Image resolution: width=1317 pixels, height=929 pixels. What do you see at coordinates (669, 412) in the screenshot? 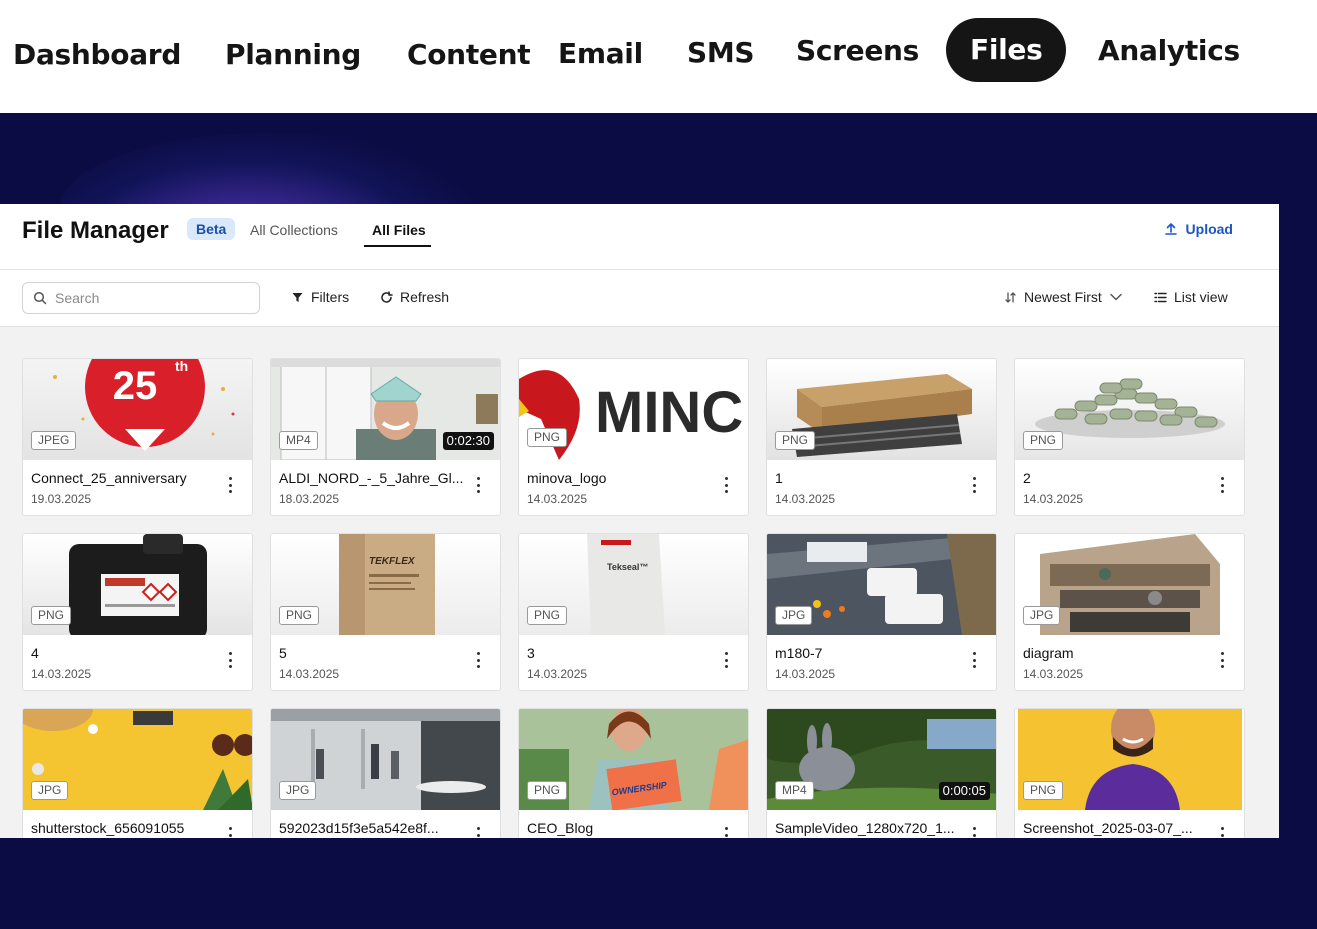
I see `logo-text: MINC` at bounding box center [669, 412].